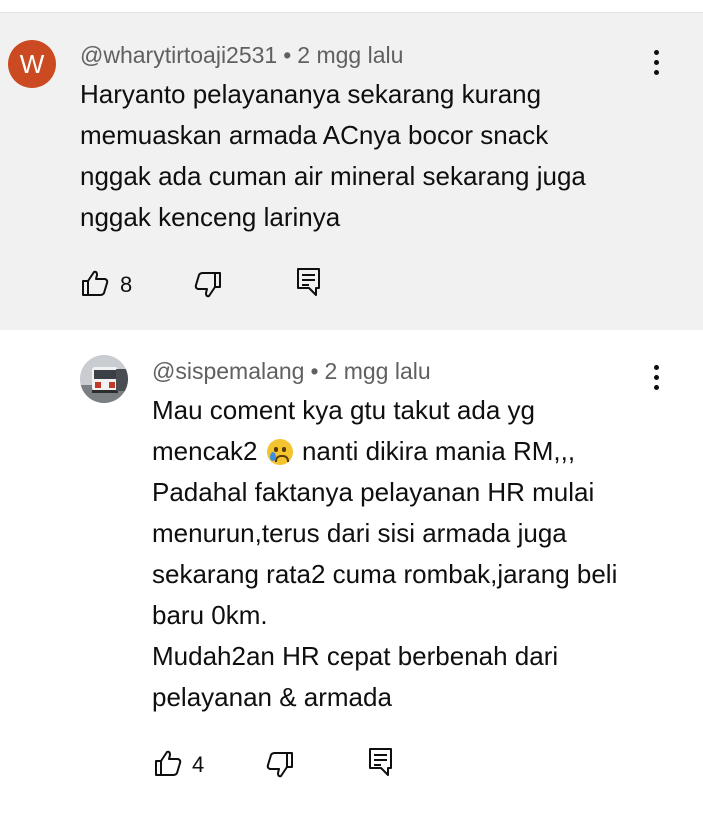 Image resolution: width=703 pixels, height=822 pixels. I want to click on comment-text-segment: nanti dikira mania RM,,,, so click(438, 451).